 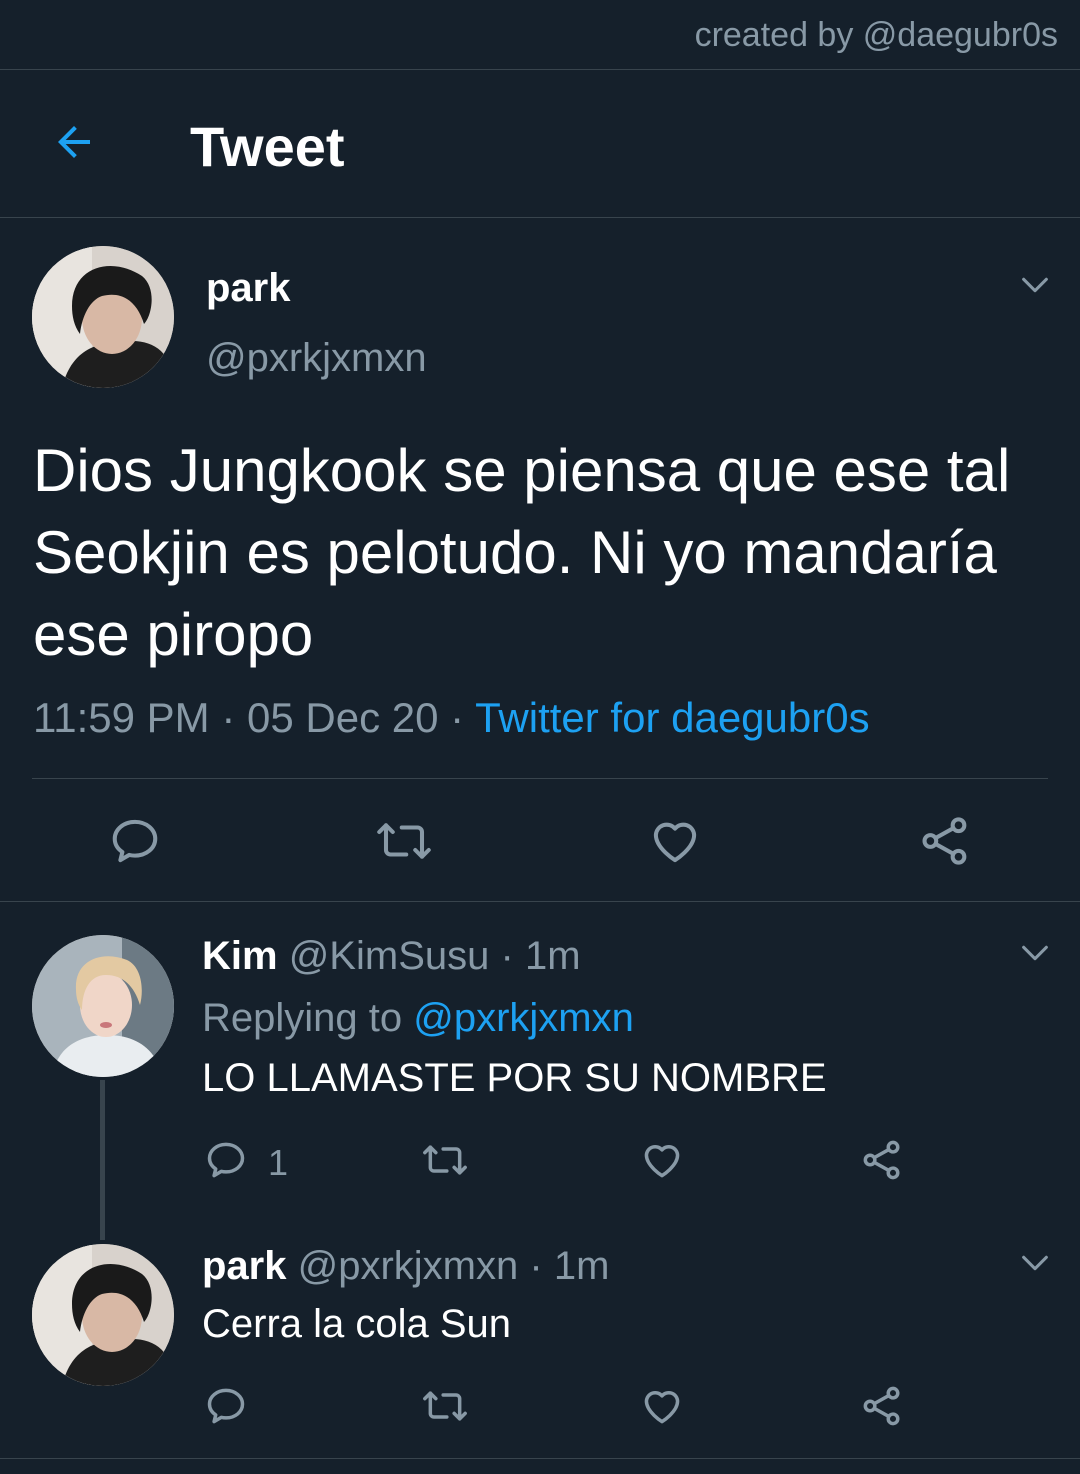 I want to click on reply-header: Kim @KimSusu · 1m, so click(x=391, y=956).